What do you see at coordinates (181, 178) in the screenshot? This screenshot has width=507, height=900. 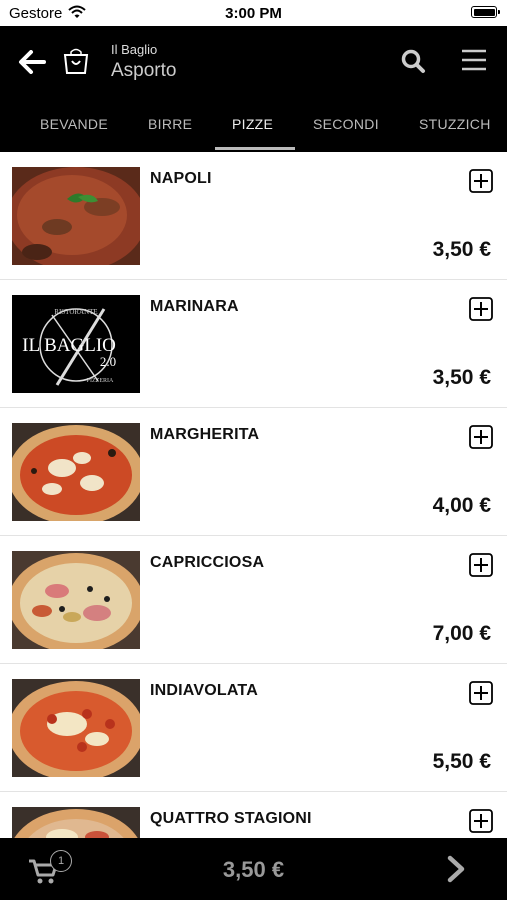 I see `product-name: NAPOLI` at bounding box center [181, 178].